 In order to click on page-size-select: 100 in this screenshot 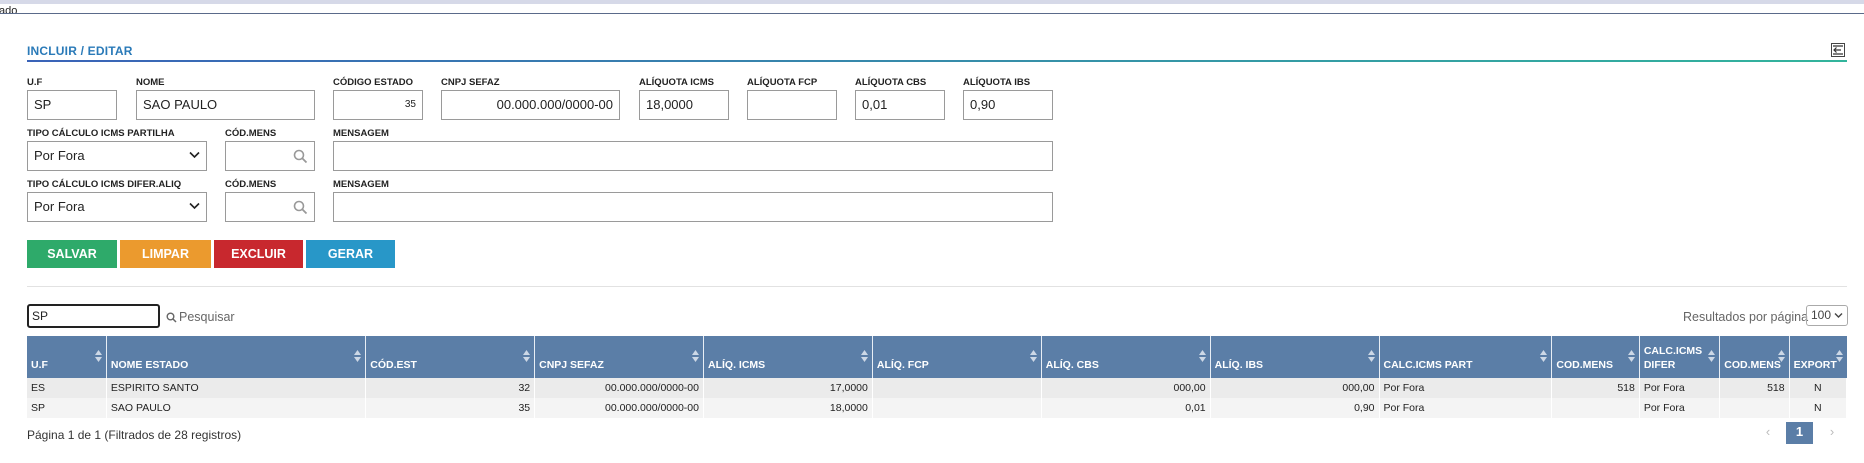, I will do `click(1827, 315)`.